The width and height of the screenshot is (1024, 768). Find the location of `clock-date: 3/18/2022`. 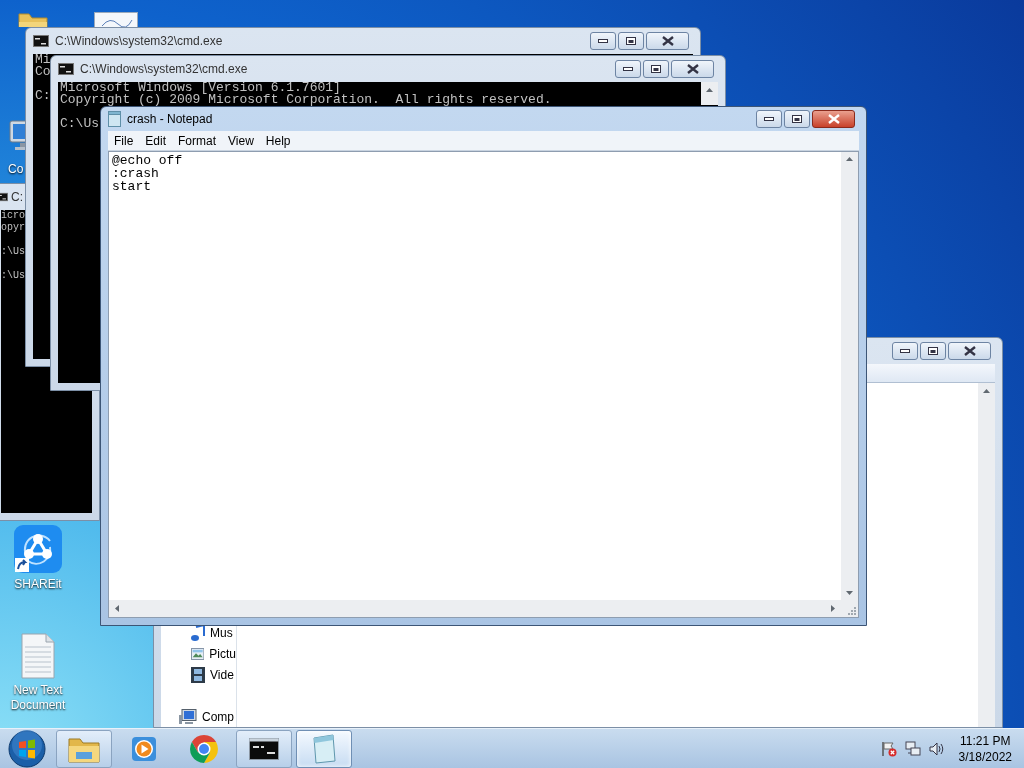

clock-date: 3/18/2022 is located at coordinates (985, 756).